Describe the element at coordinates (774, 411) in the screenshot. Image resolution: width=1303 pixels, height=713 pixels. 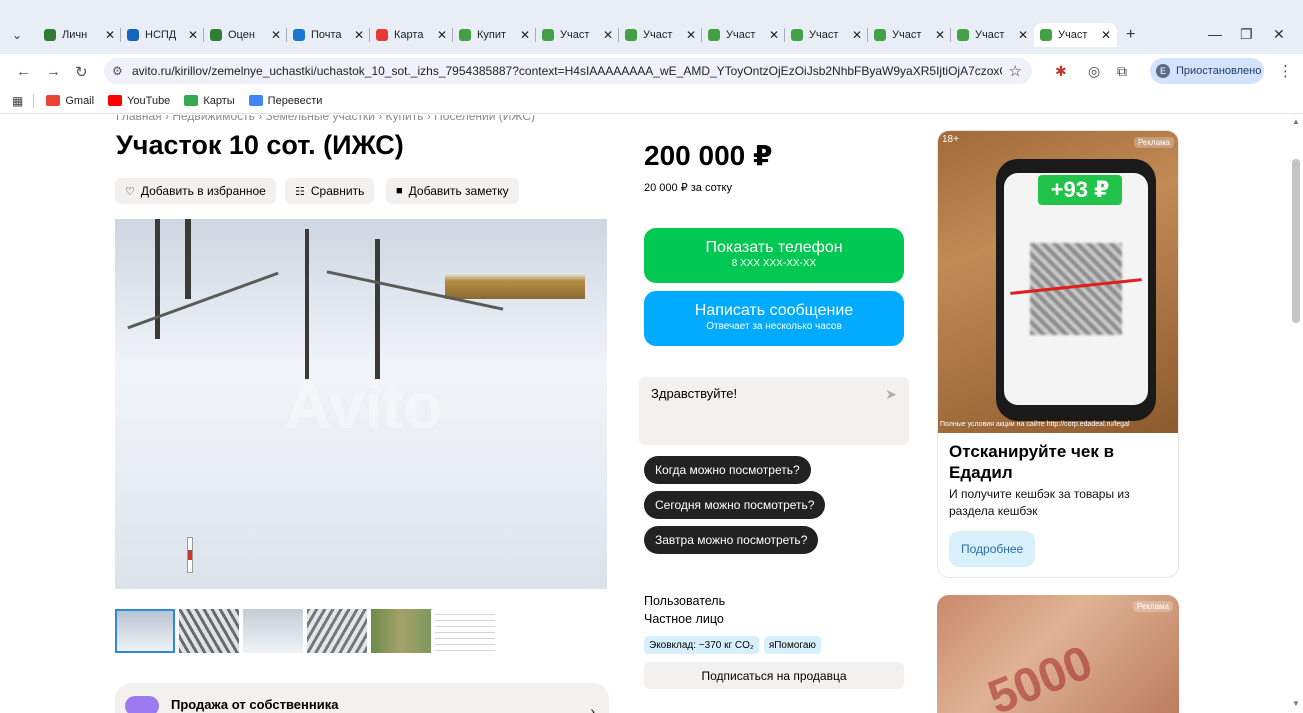
I see `quick-message-input: Здравствуйте! ➤` at that location.